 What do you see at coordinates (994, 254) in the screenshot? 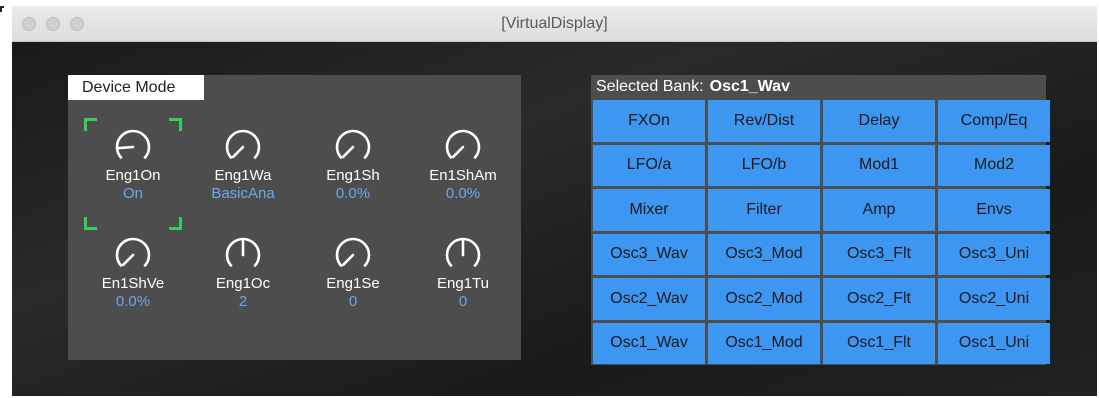
I see `bank-button-osc3-uni: Osc3_Uni` at bounding box center [994, 254].